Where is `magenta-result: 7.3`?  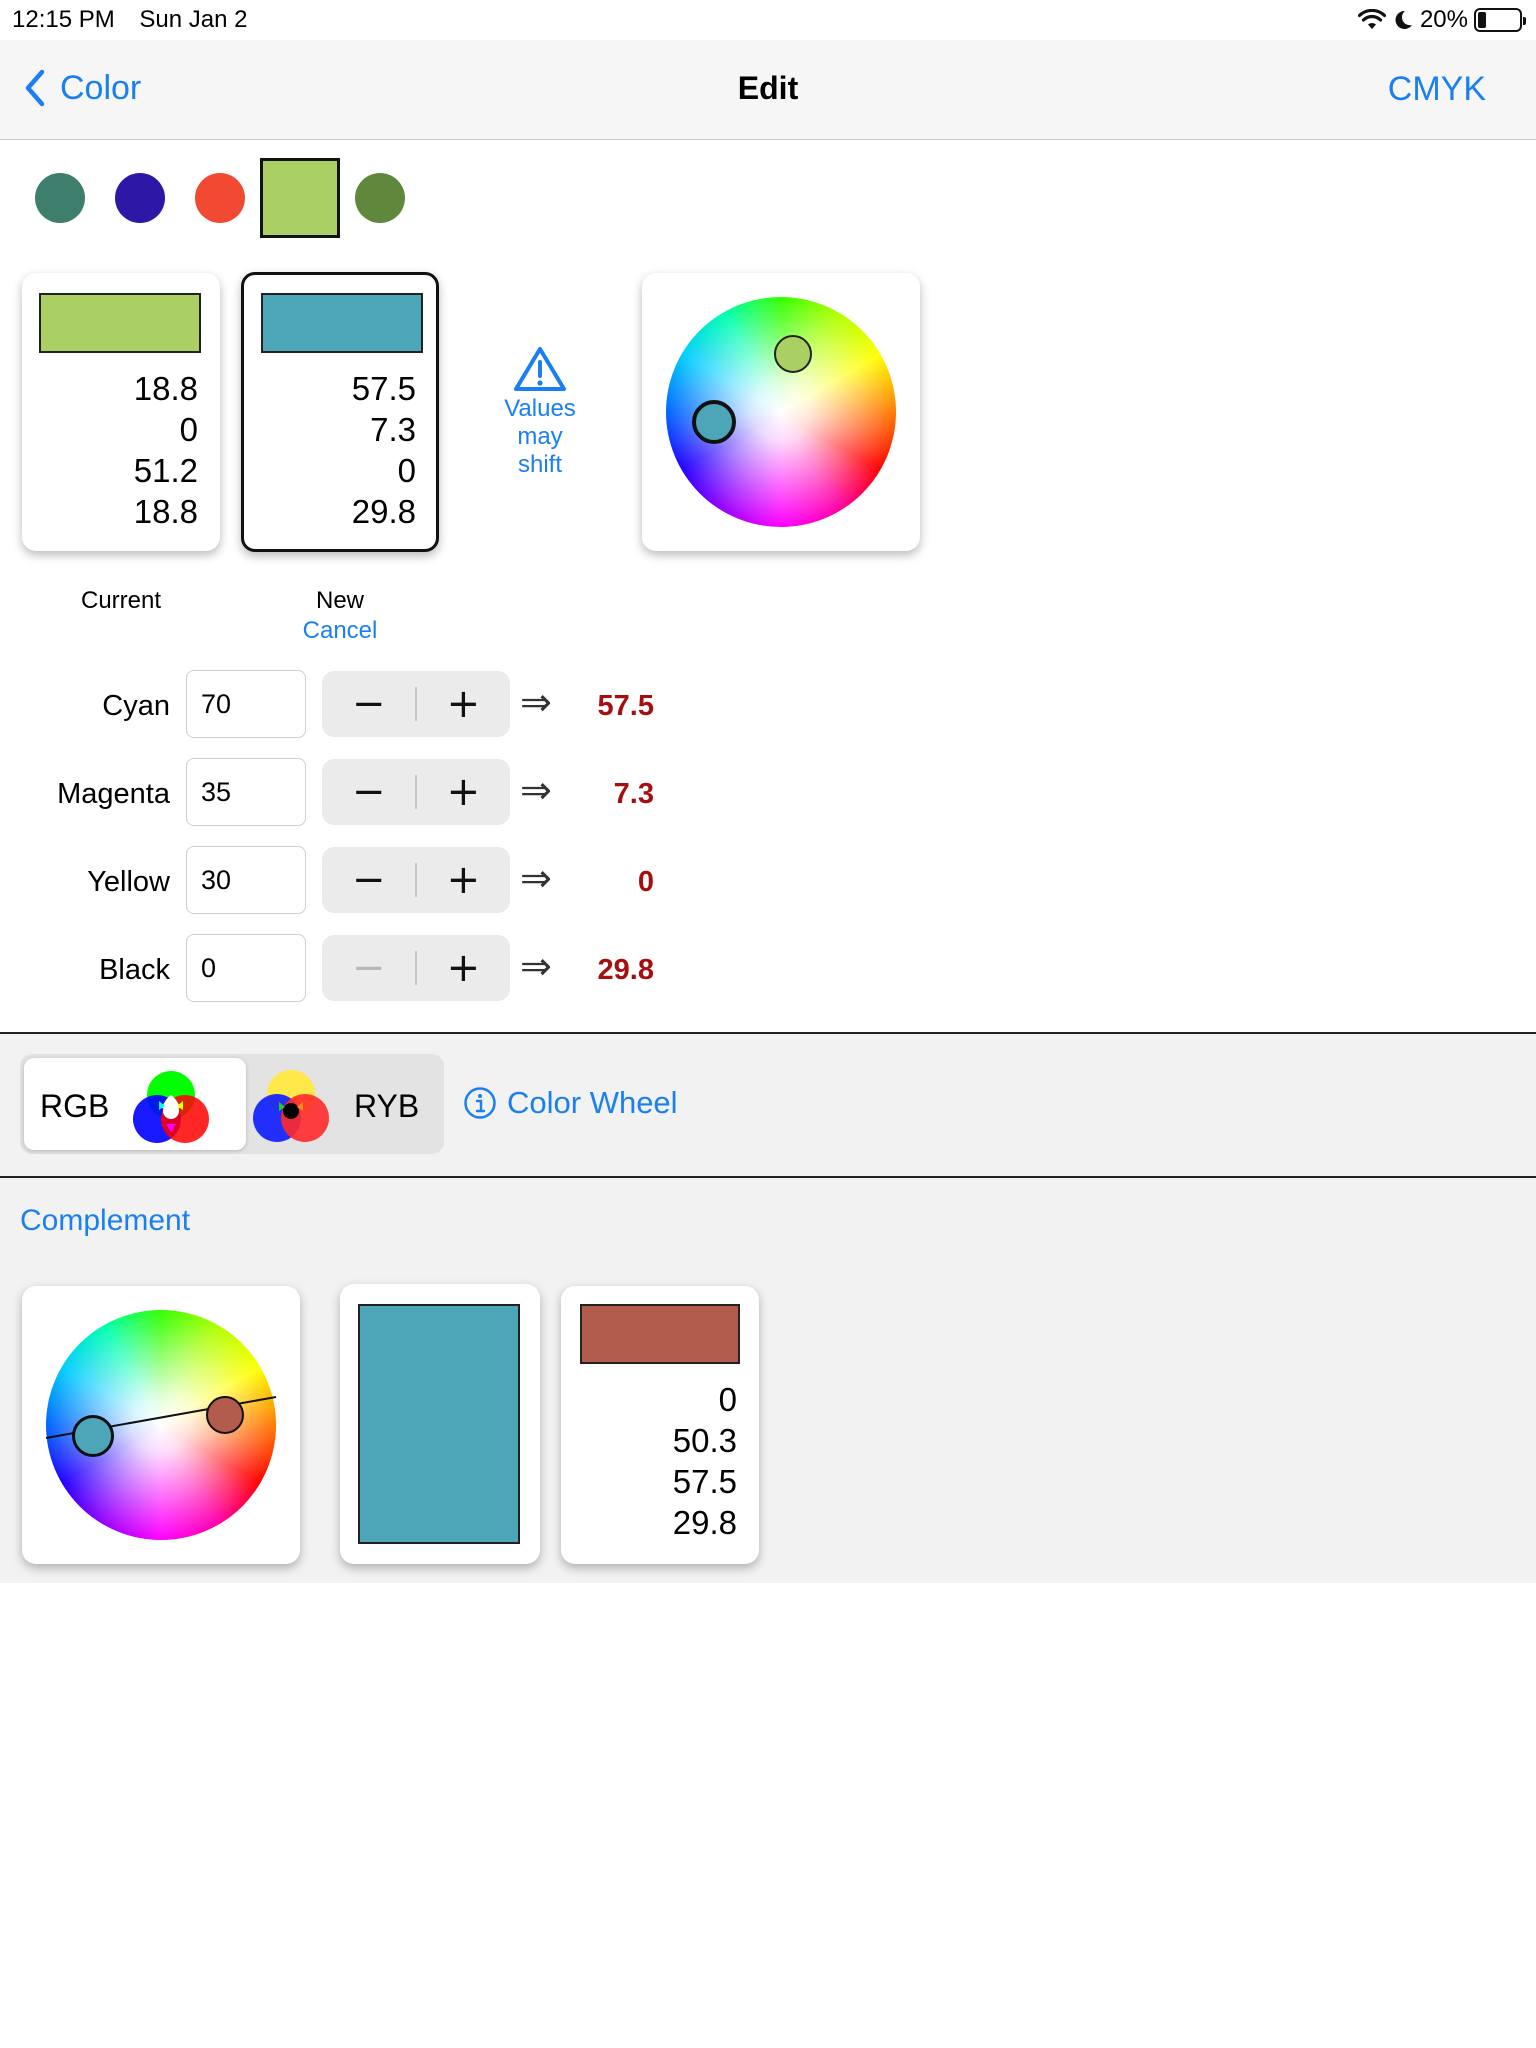 magenta-result: 7.3 is located at coordinates (633, 794).